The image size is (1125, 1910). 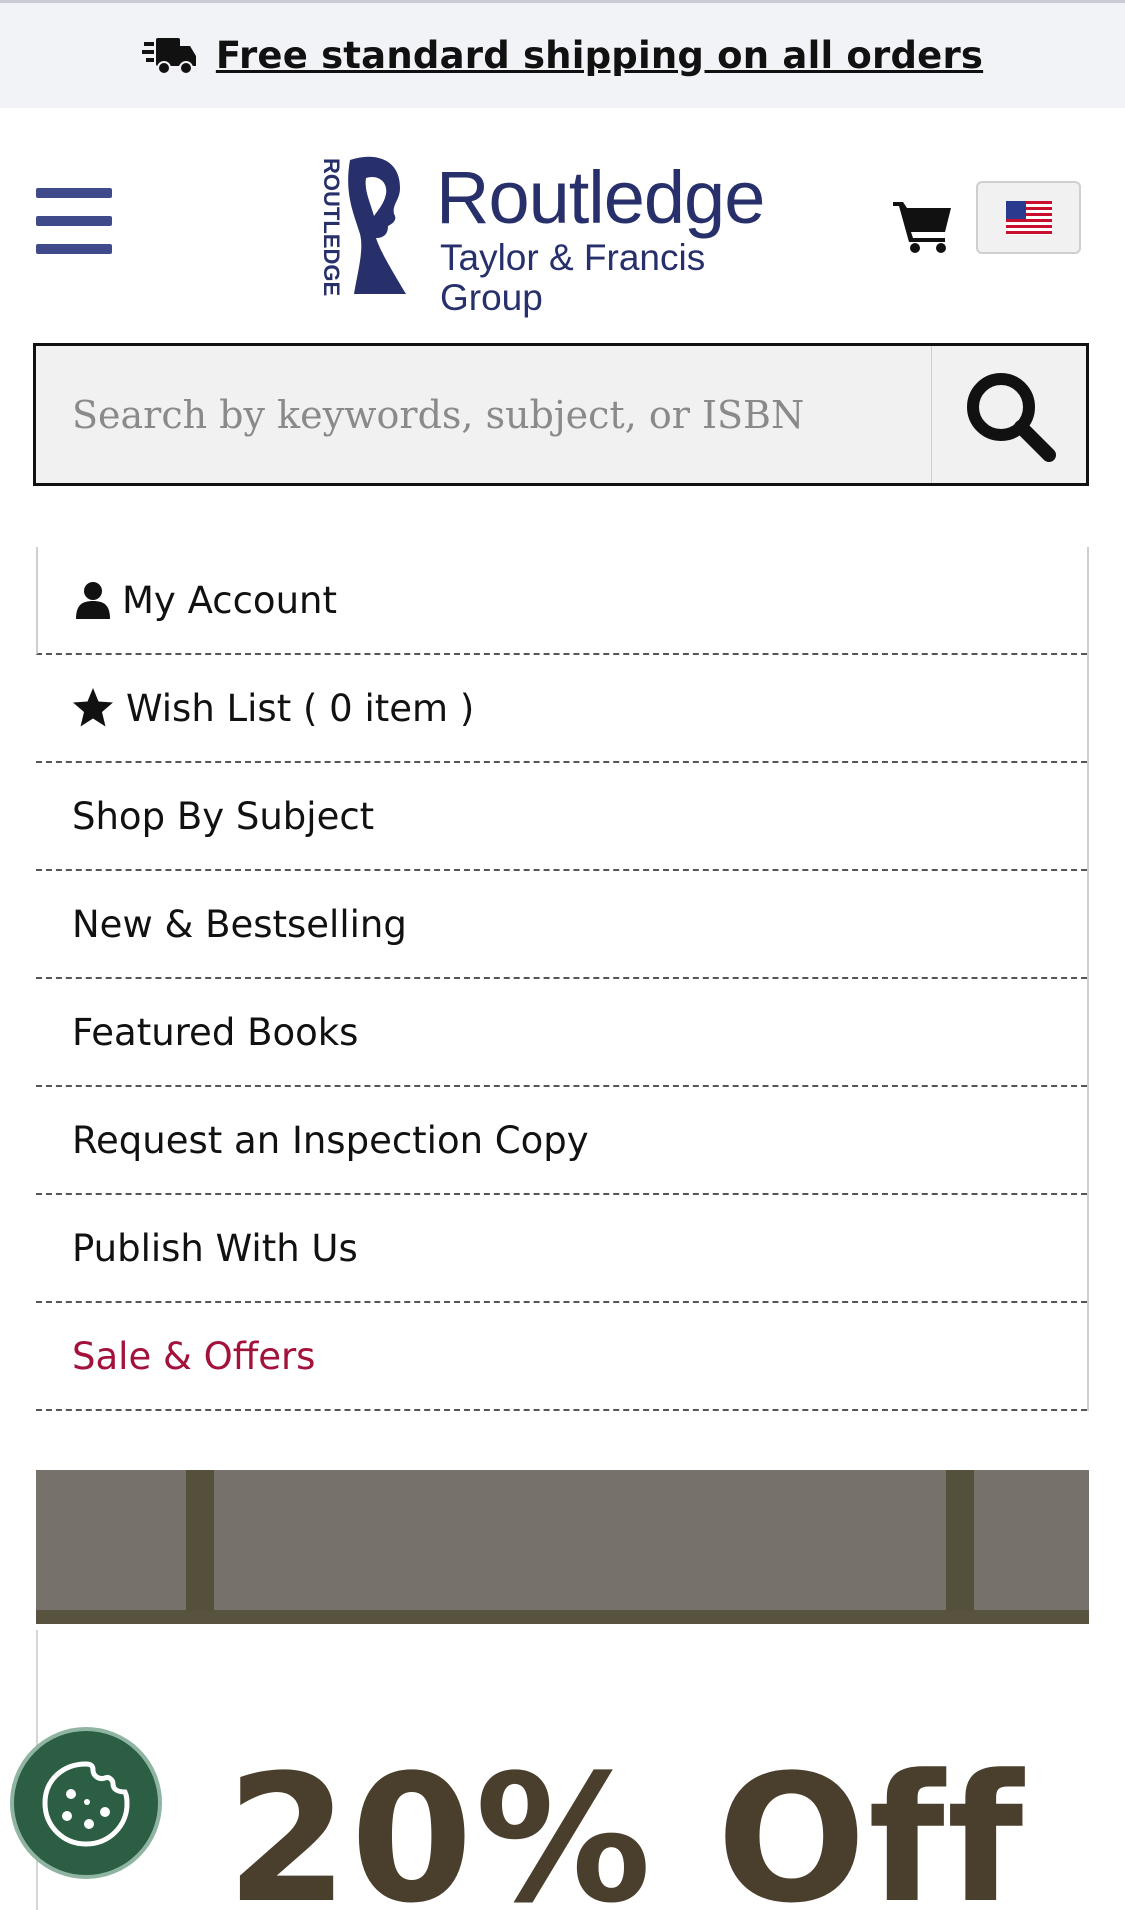 What do you see at coordinates (561, 1357) in the screenshot?
I see `menu-item-sale-offers: Sale & Offers` at bounding box center [561, 1357].